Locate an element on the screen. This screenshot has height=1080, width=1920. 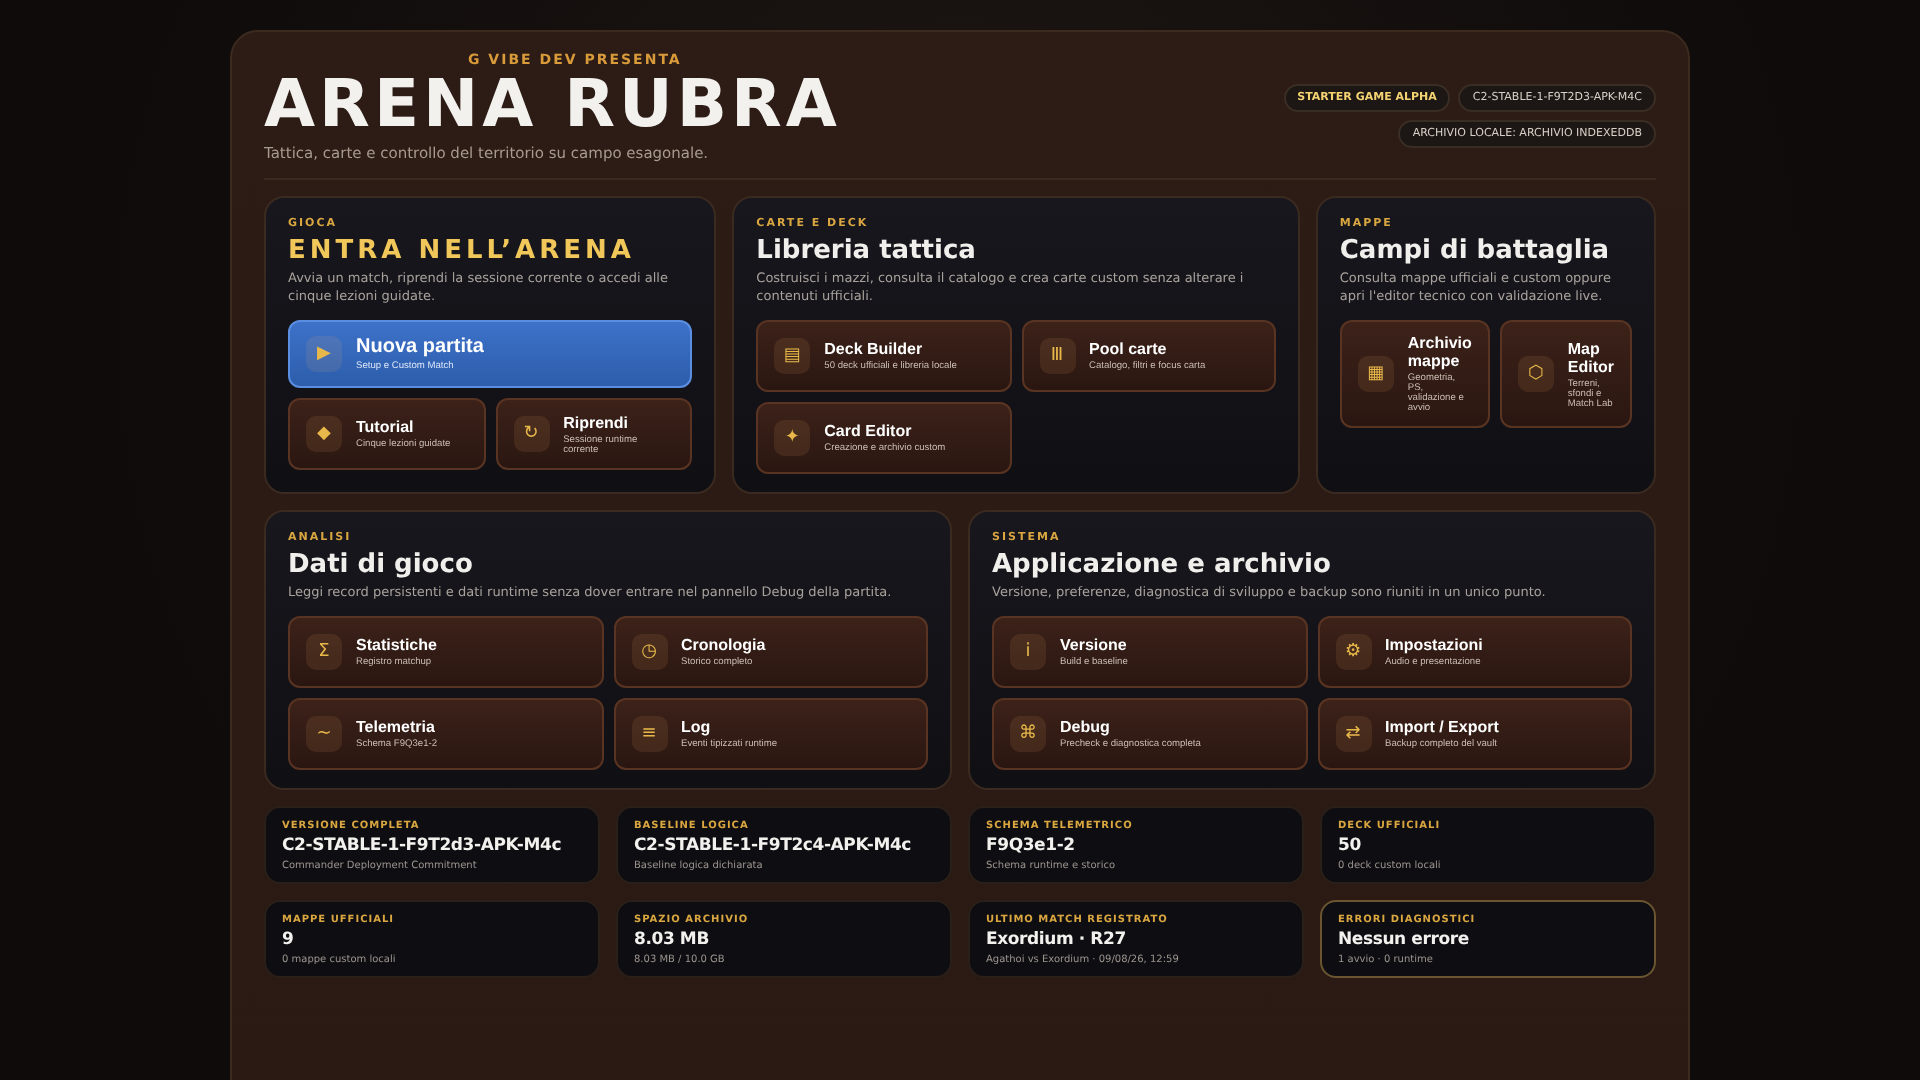
stat-value: C2-STABLE-1-F9T2d3-APK-M4c is located at coordinates (423, 846).